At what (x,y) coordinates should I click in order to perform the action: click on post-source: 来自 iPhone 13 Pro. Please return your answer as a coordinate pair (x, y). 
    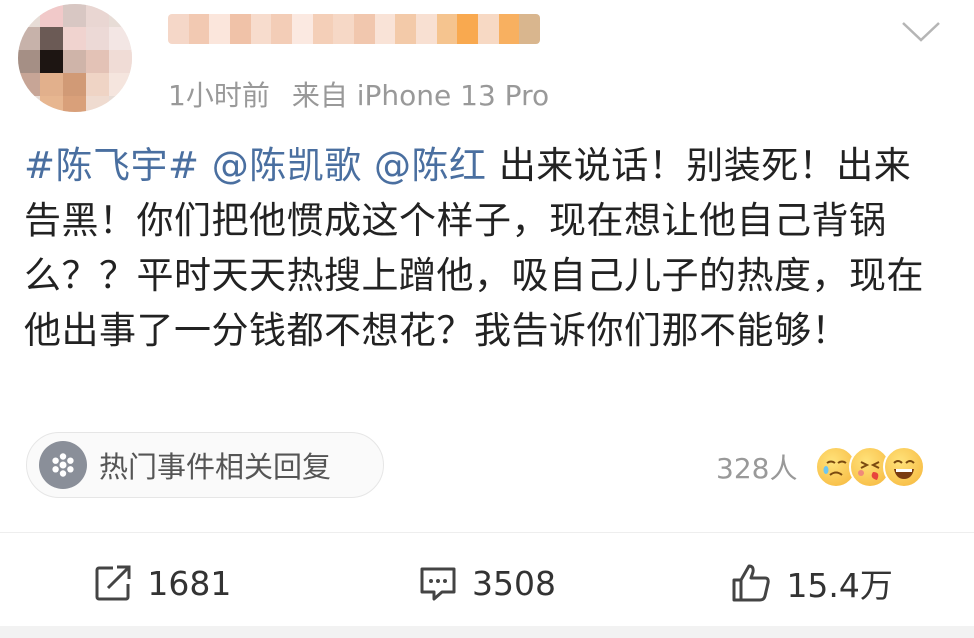
    Looking at the image, I should click on (420, 95).